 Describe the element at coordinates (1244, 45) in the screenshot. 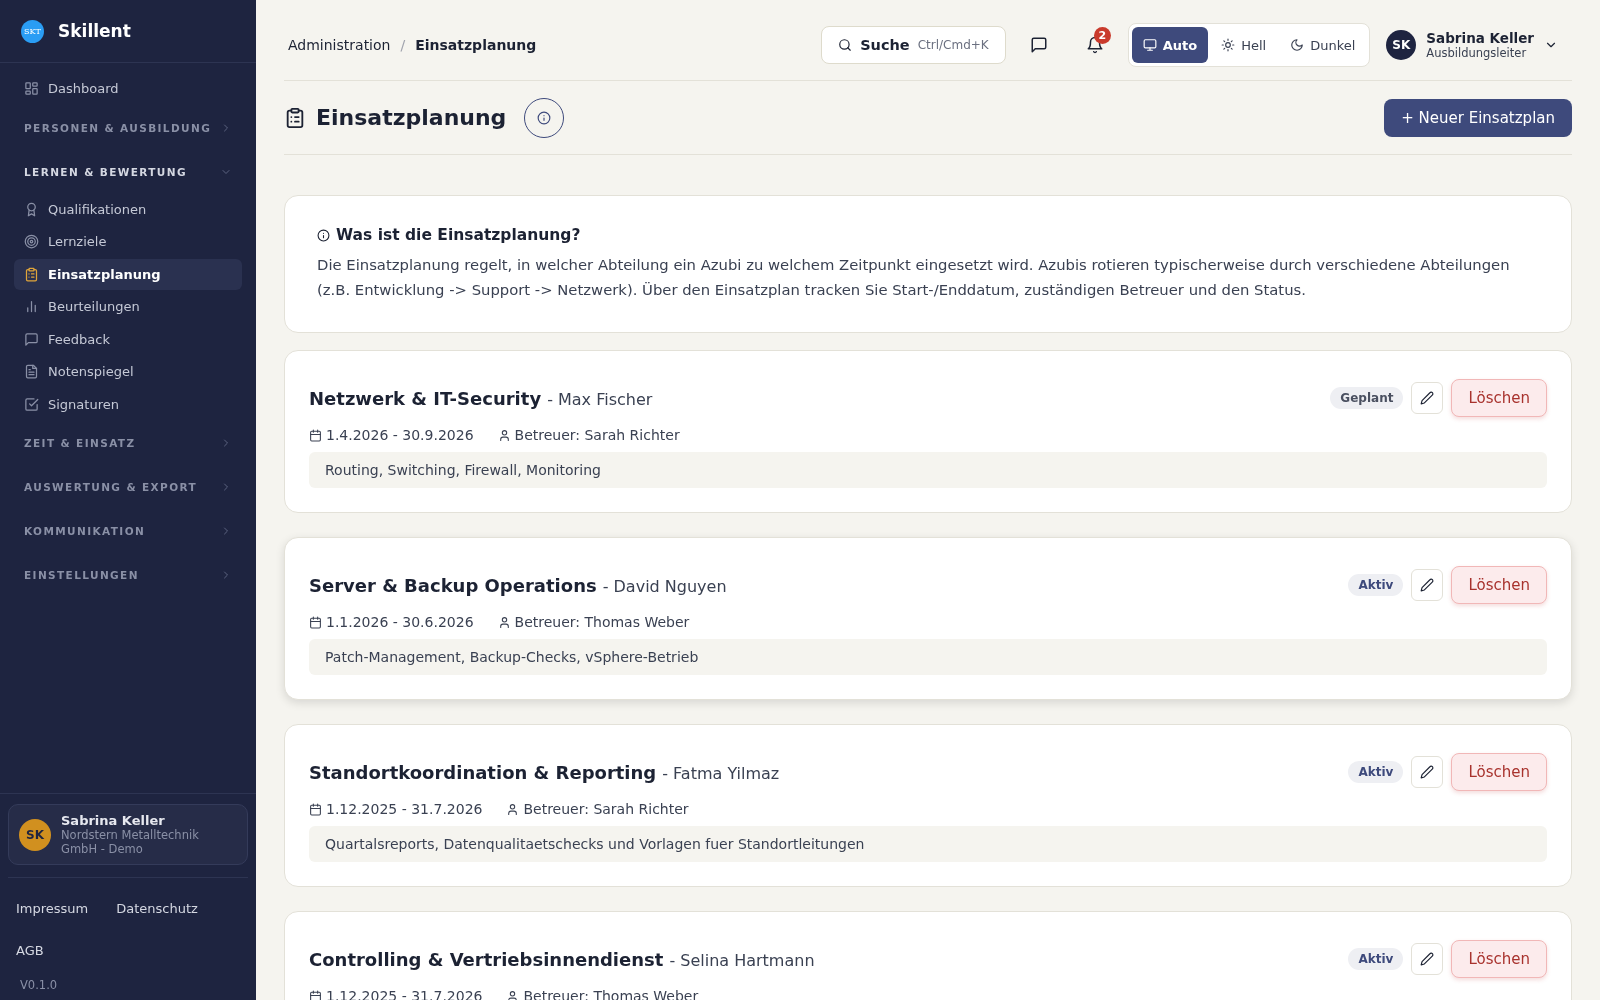

I see `theme-option: Hell` at that location.